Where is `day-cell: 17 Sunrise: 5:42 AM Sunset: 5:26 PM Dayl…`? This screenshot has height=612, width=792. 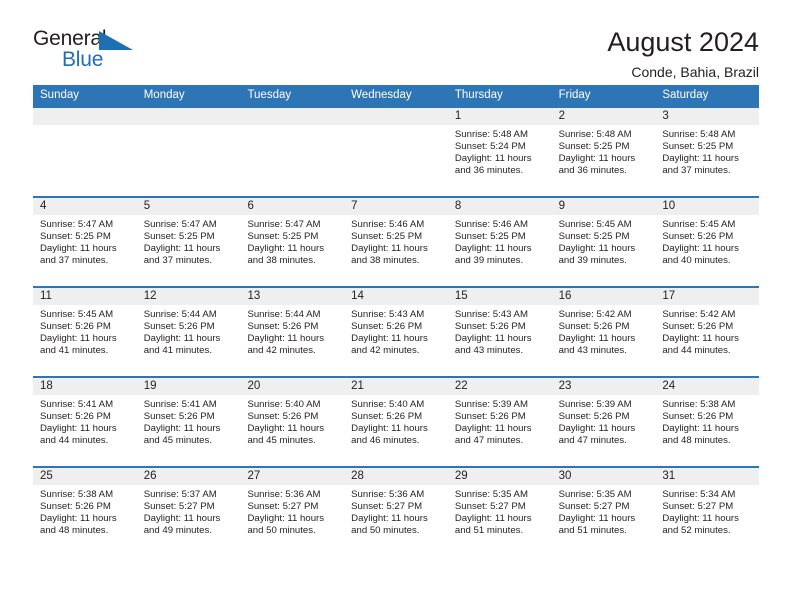 day-cell: 17 Sunrise: 5:42 AM Sunset: 5:26 PM Dayl… is located at coordinates (707, 331).